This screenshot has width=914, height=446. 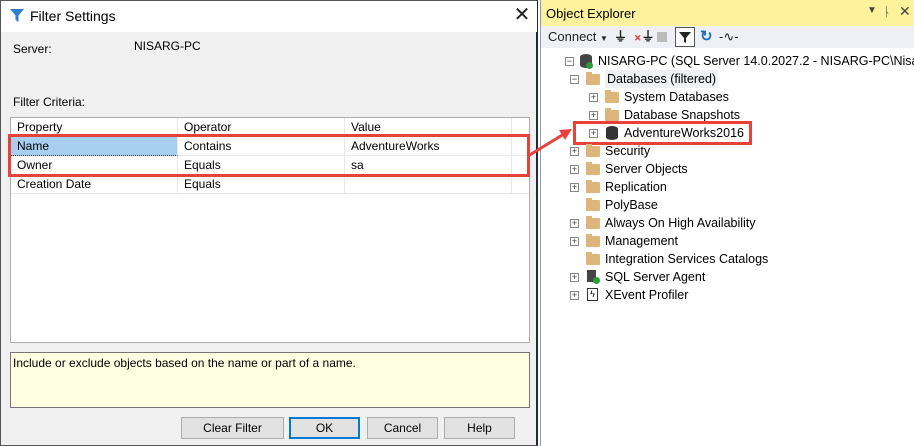 I want to click on cancel-button: Cancel, so click(x=402, y=428).